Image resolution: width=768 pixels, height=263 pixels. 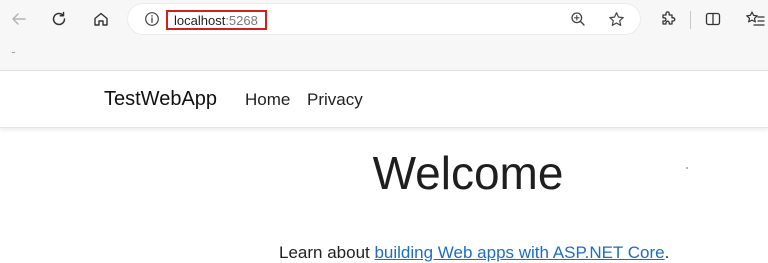 What do you see at coordinates (59, 19) in the screenshot?
I see `refresh-icon` at bounding box center [59, 19].